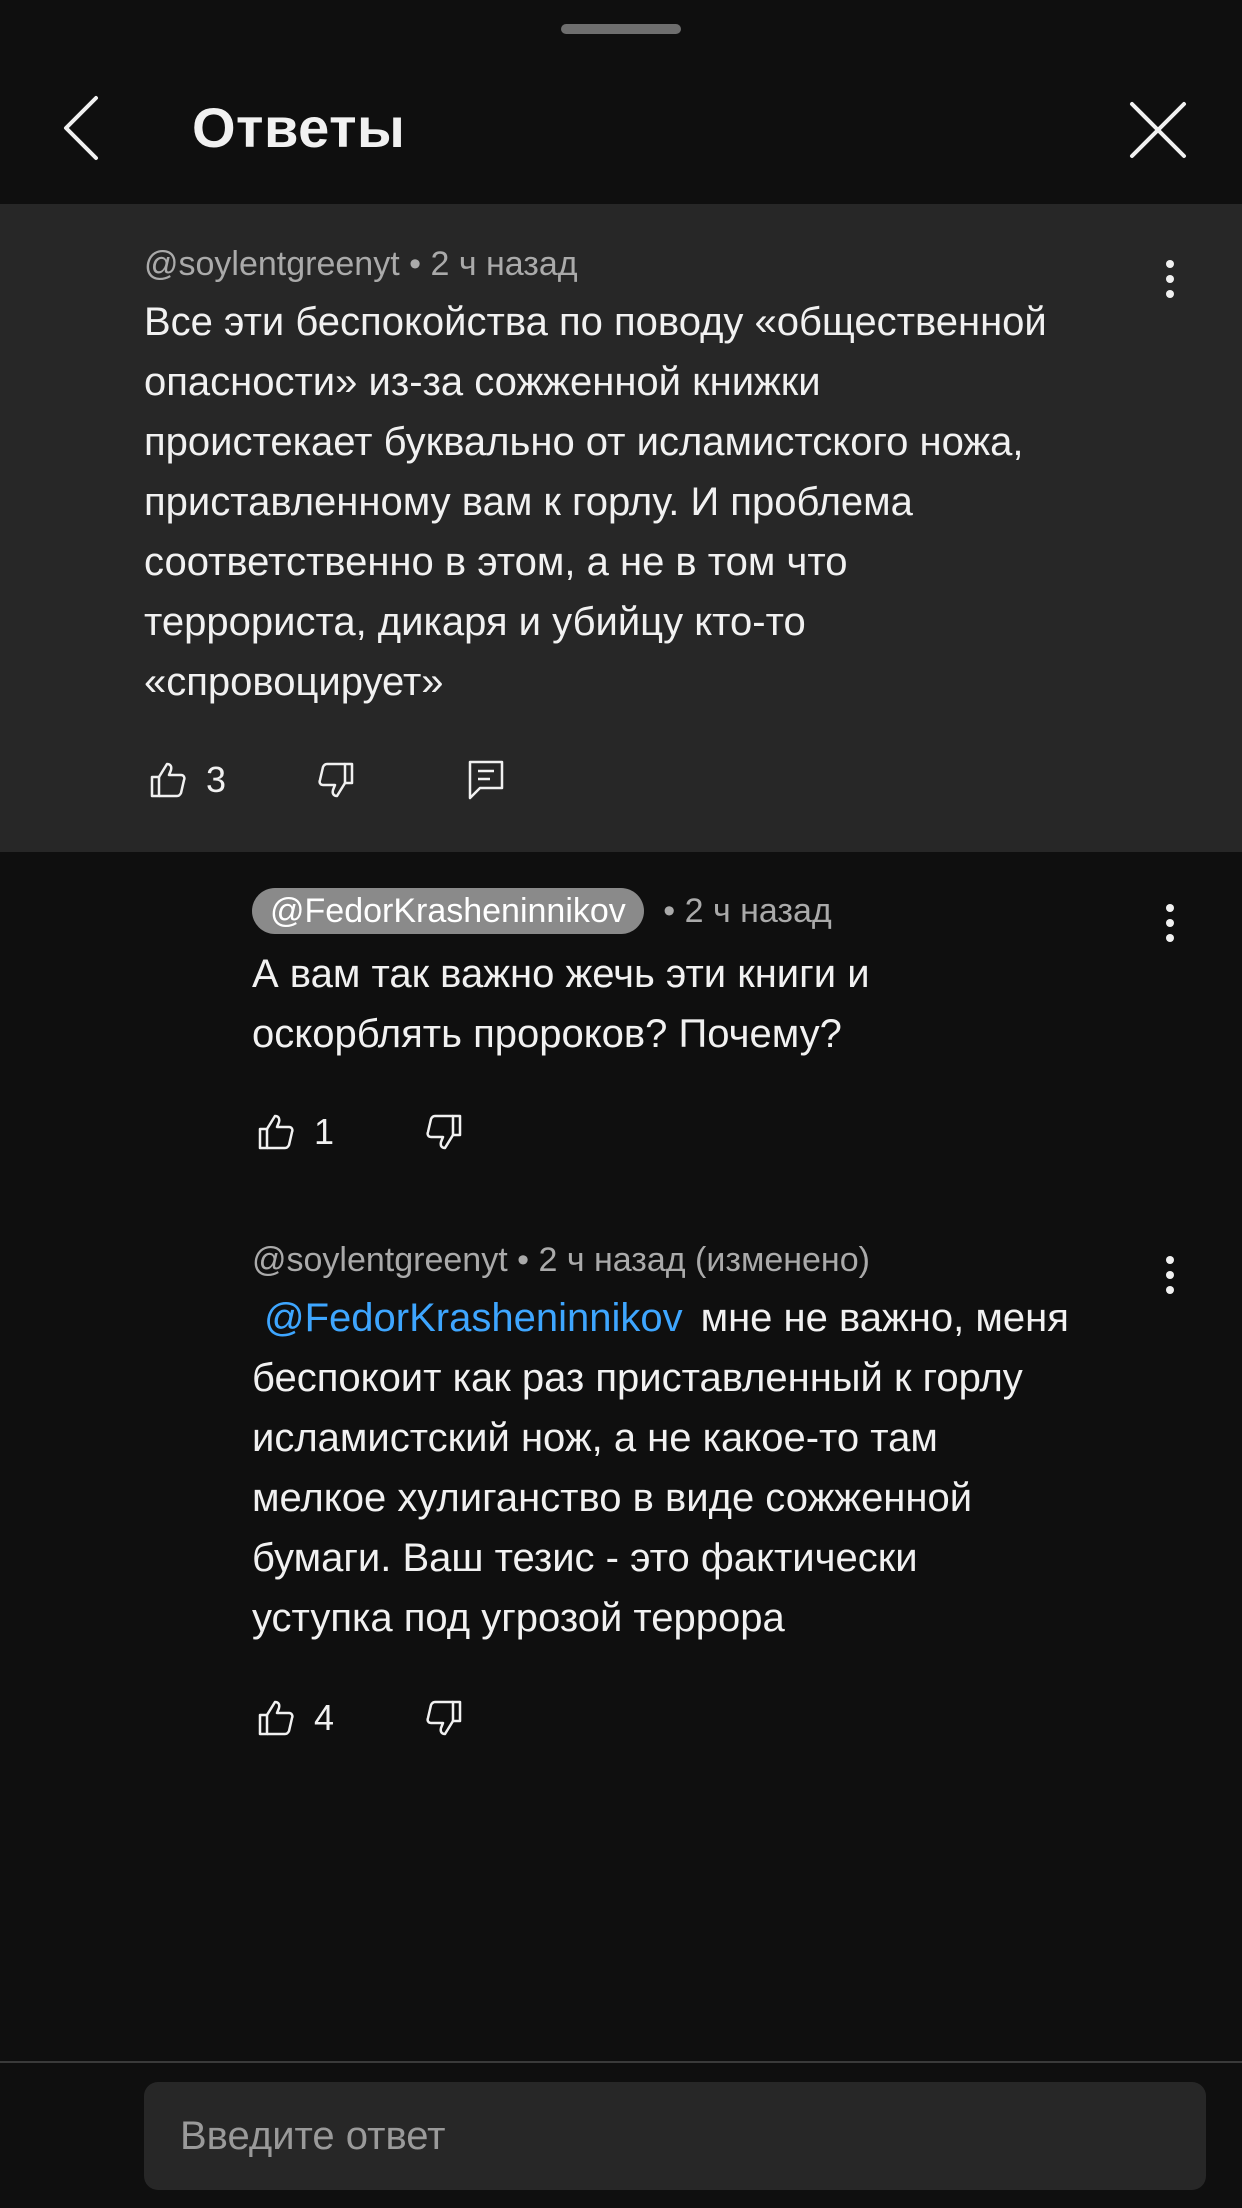 The height and width of the screenshot is (2208, 1242). I want to click on comment-line: А вам так важно жечь эти книги и, so click(561, 974).